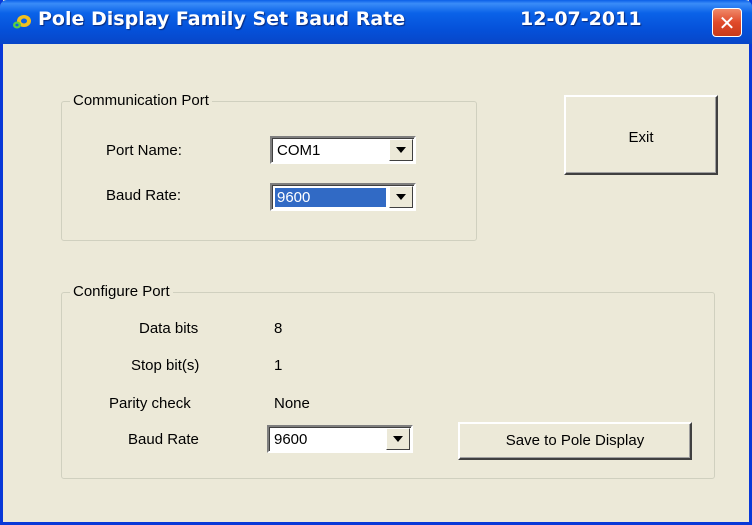 The image size is (752, 525). What do you see at coordinates (291, 439) in the screenshot?
I see `config-baud-rate-value: 9600` at bounding box center [291, 439].